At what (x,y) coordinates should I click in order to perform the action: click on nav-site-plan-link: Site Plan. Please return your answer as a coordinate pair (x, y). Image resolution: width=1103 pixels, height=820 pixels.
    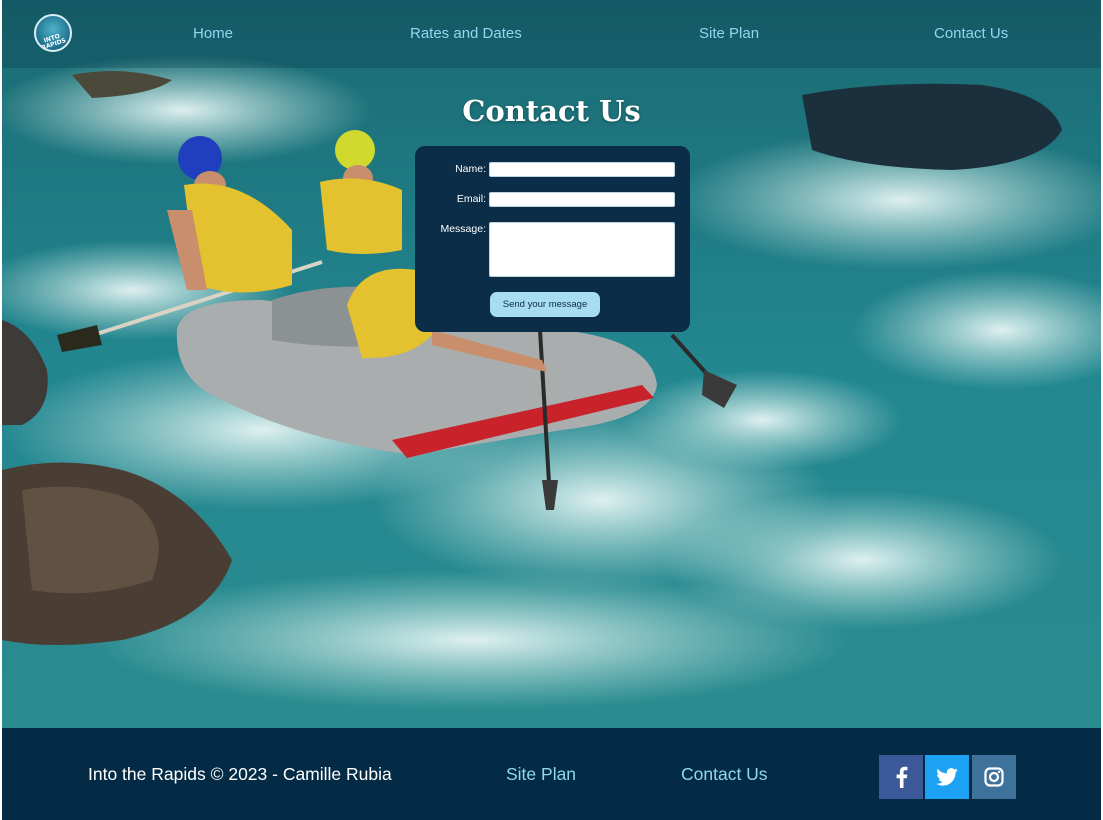
    Looking at the image, I should click on (729, 33).